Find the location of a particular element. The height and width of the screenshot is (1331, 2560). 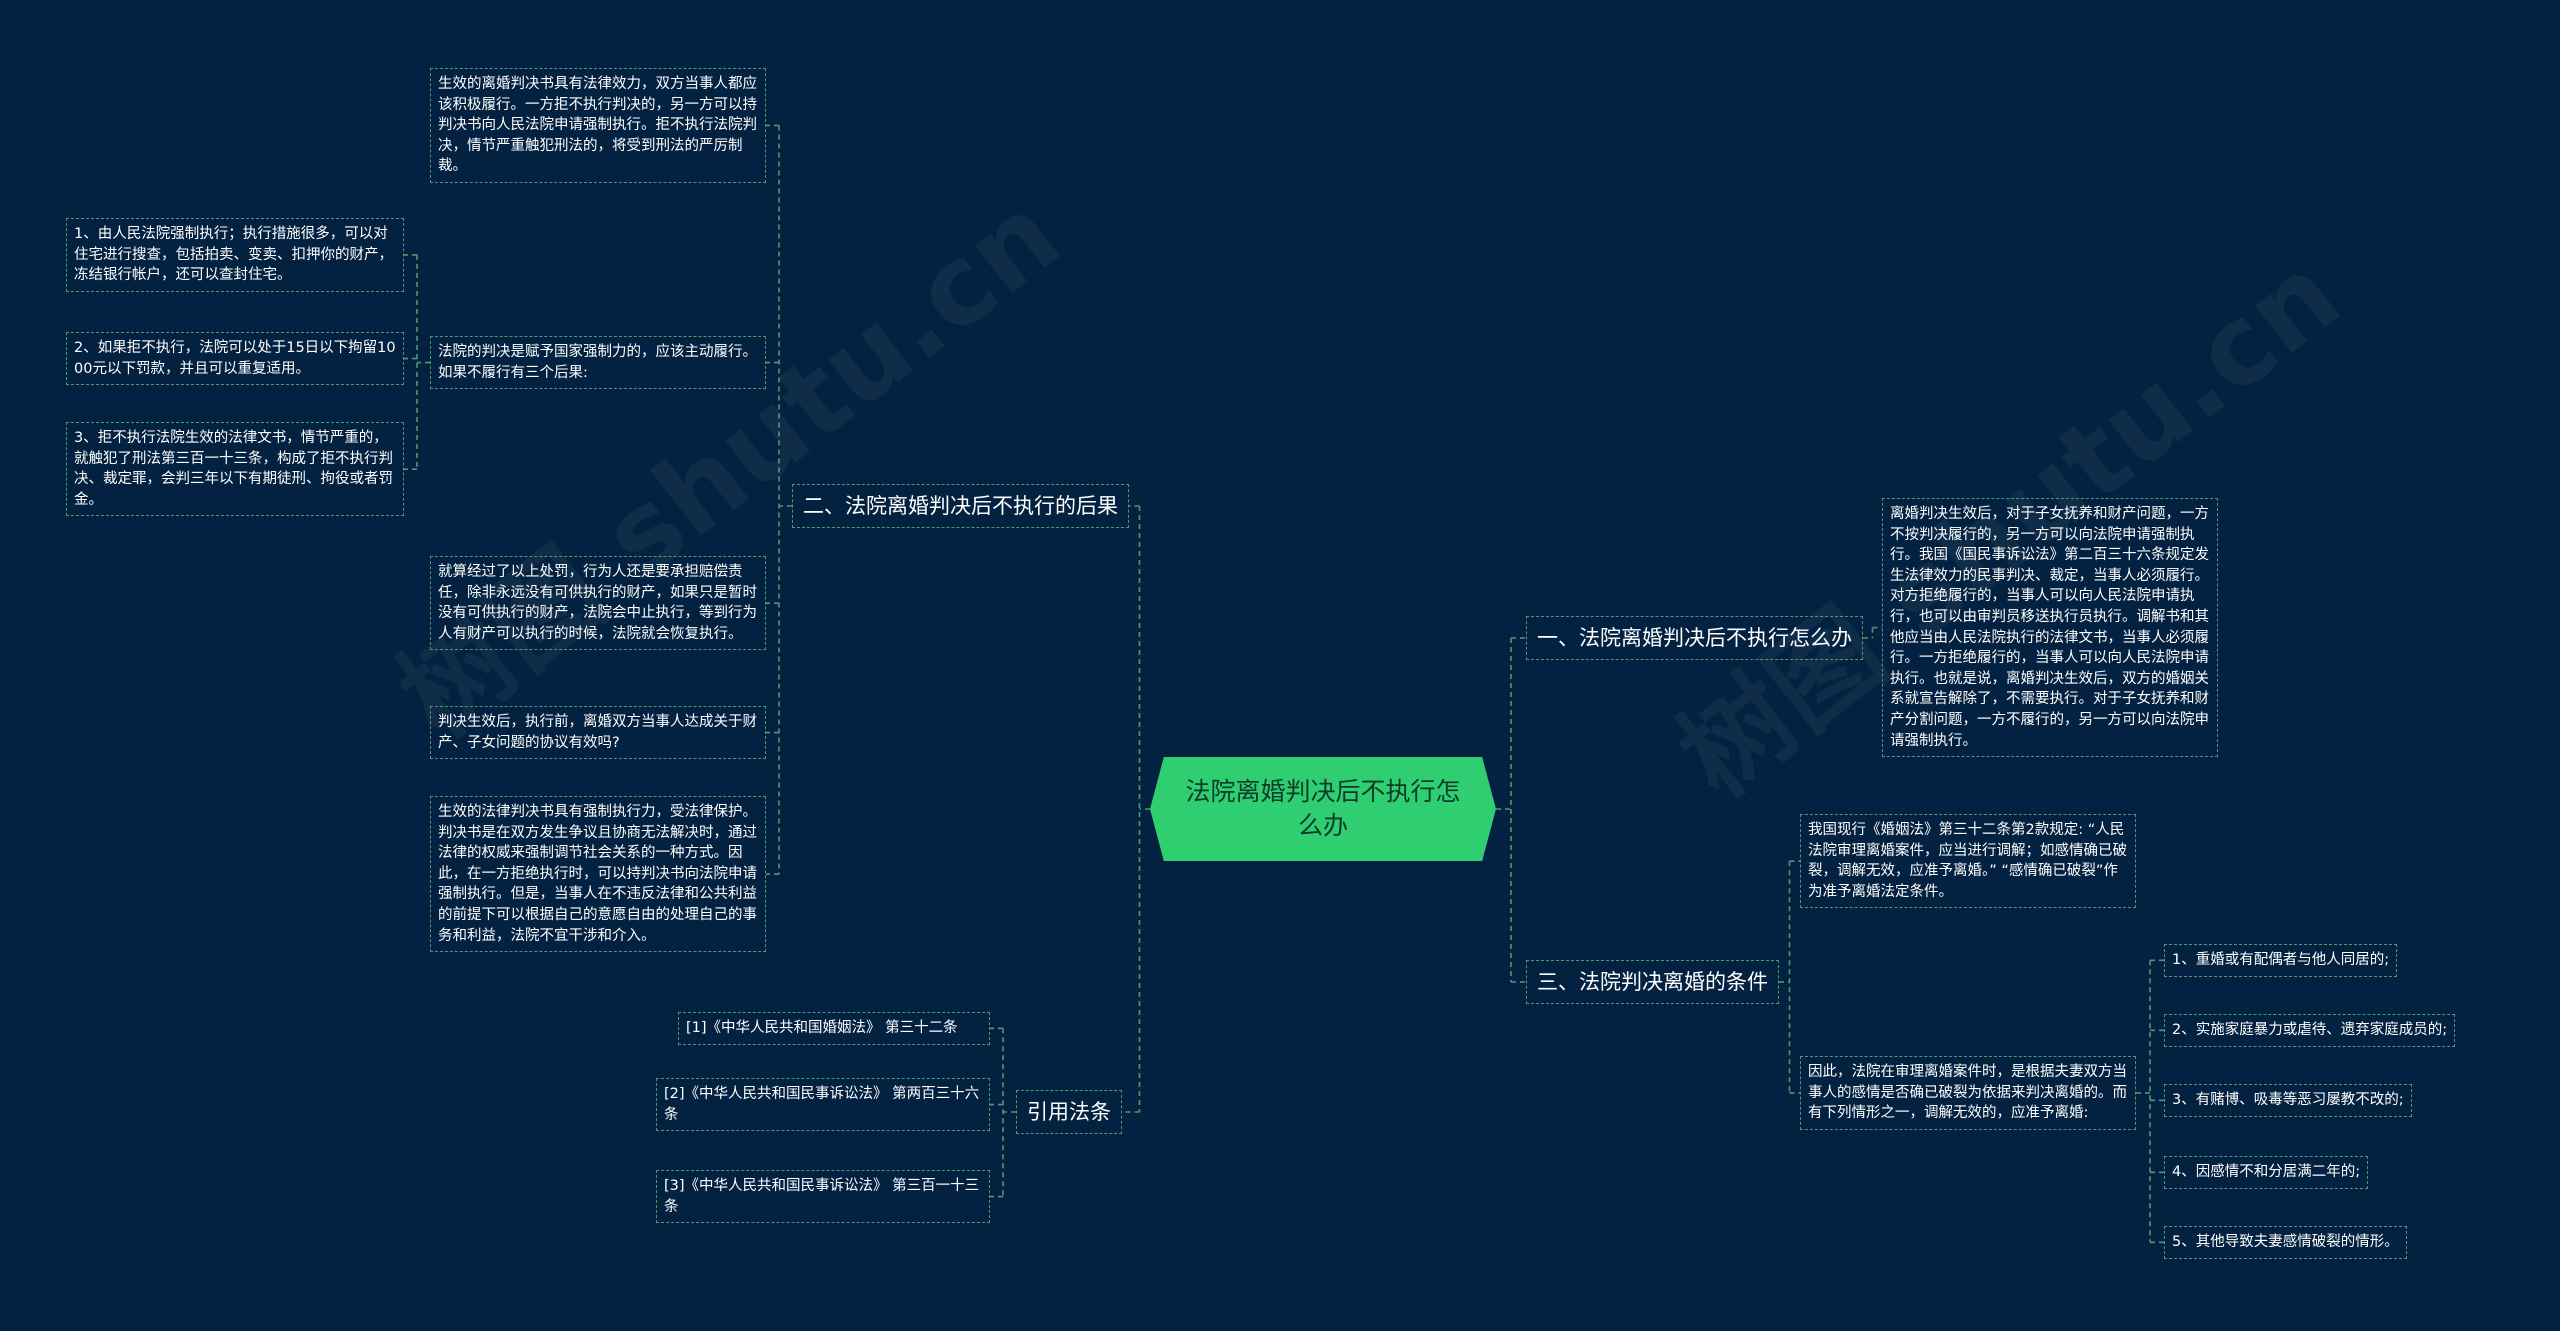

condition-item-3: 3、有赌博、吸毒等恶习屡教不改的; is located at coordinates (2288, 1100).